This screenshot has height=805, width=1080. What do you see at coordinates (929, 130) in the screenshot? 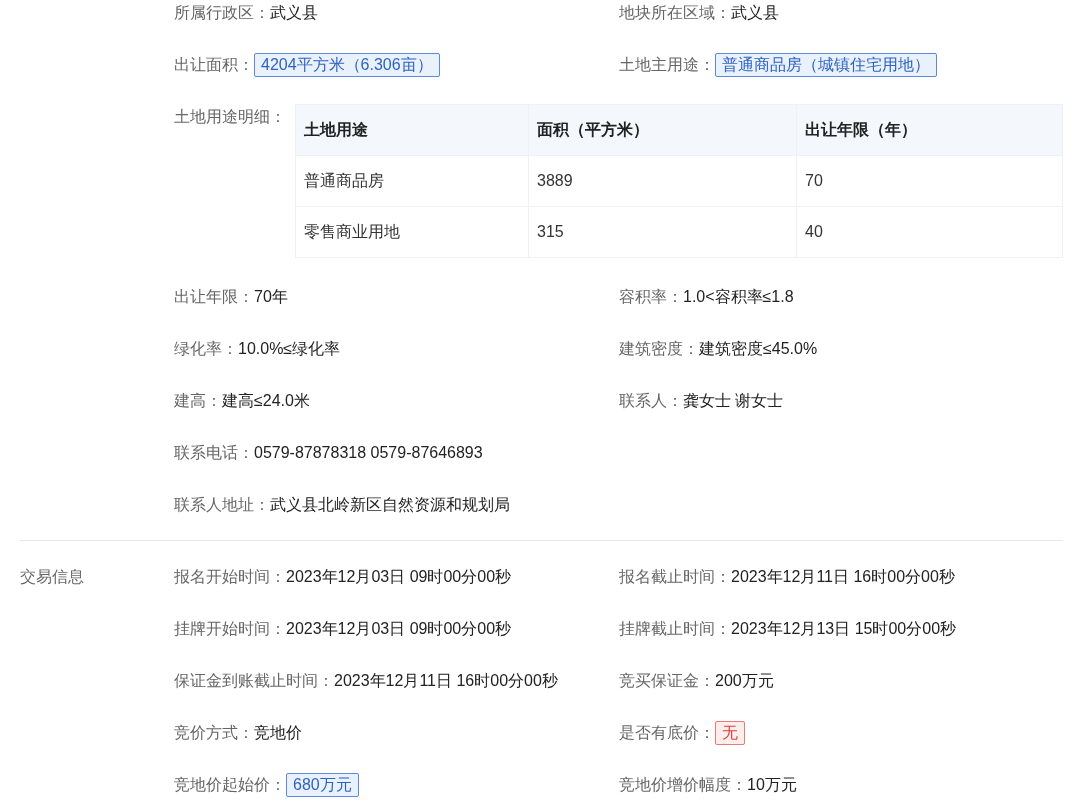
I see `column-header: 出让年限（年）` at bounding box center [929, 130].